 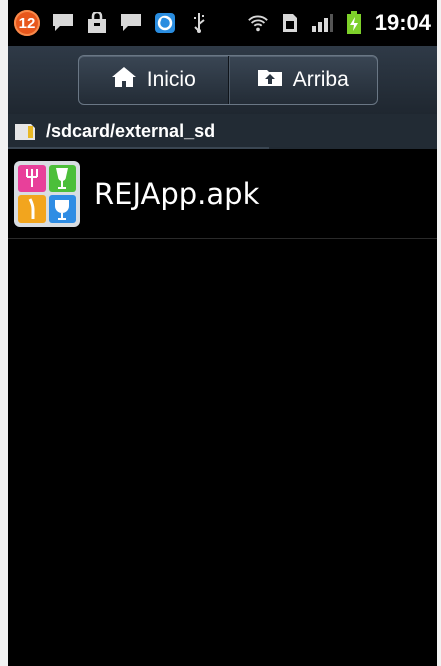 I want to click on home-icon, so click(x=124, y=80).